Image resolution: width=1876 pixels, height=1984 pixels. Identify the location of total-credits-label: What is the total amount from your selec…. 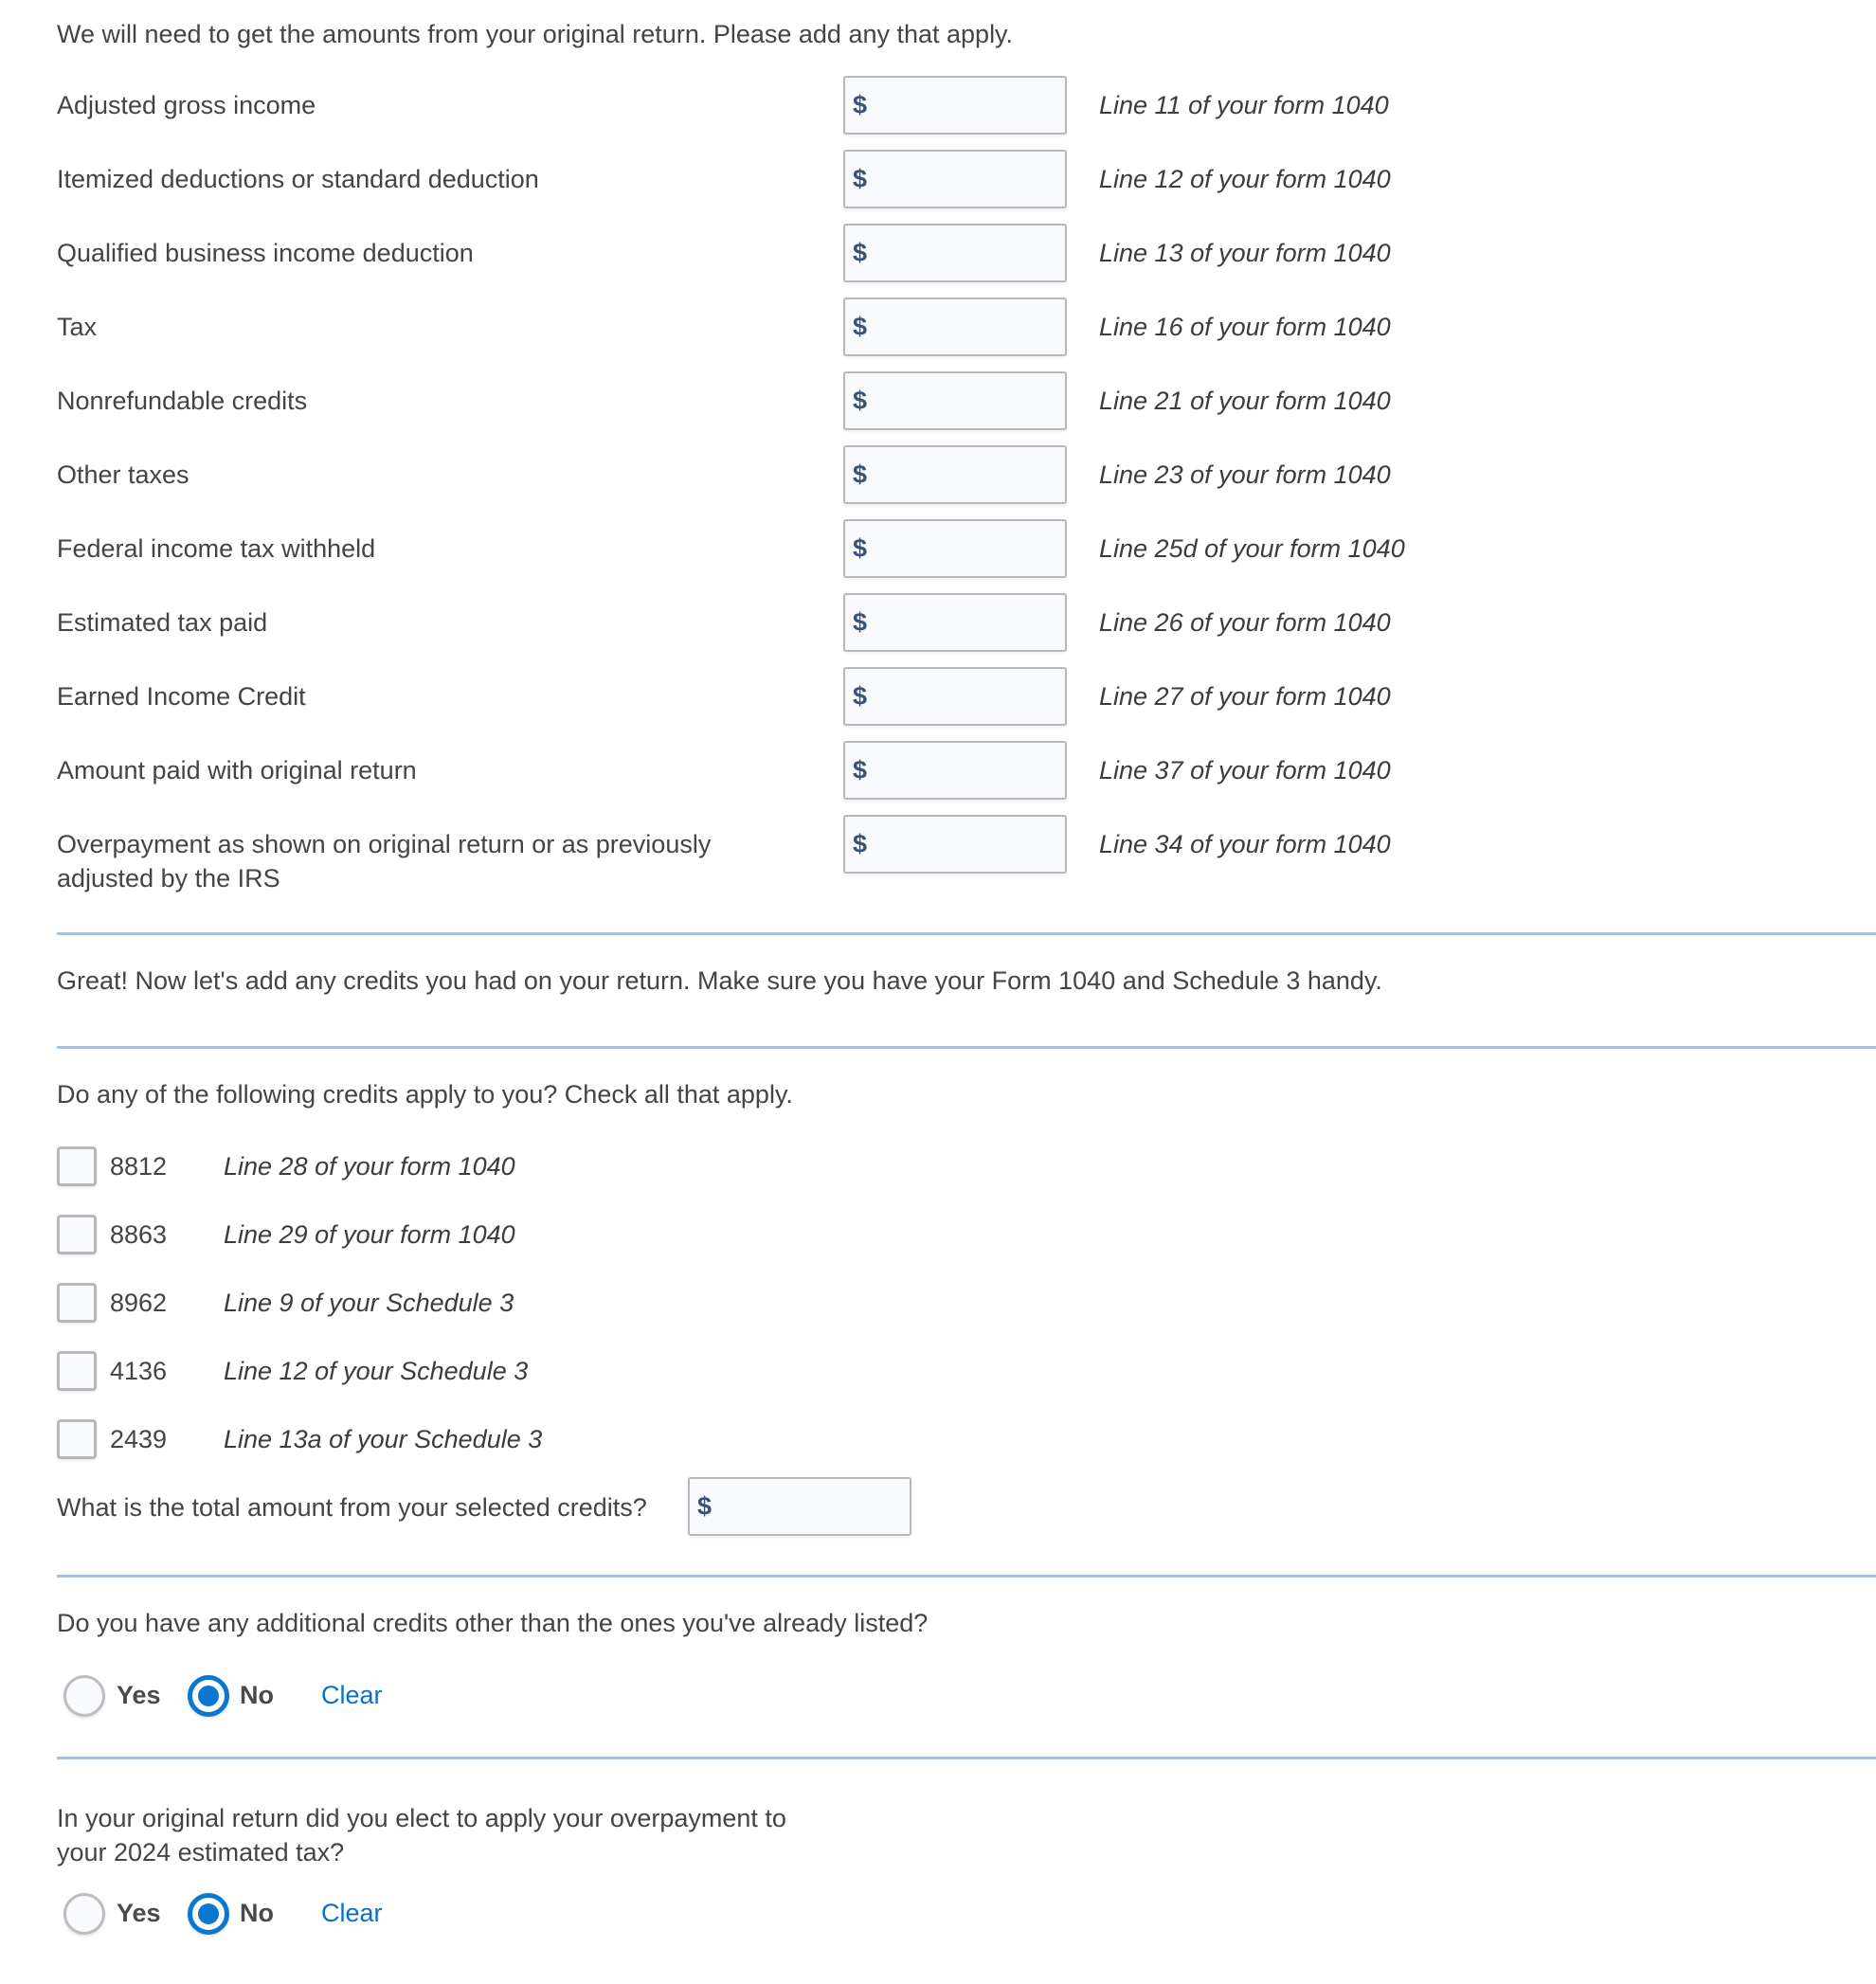
(352, 1507).